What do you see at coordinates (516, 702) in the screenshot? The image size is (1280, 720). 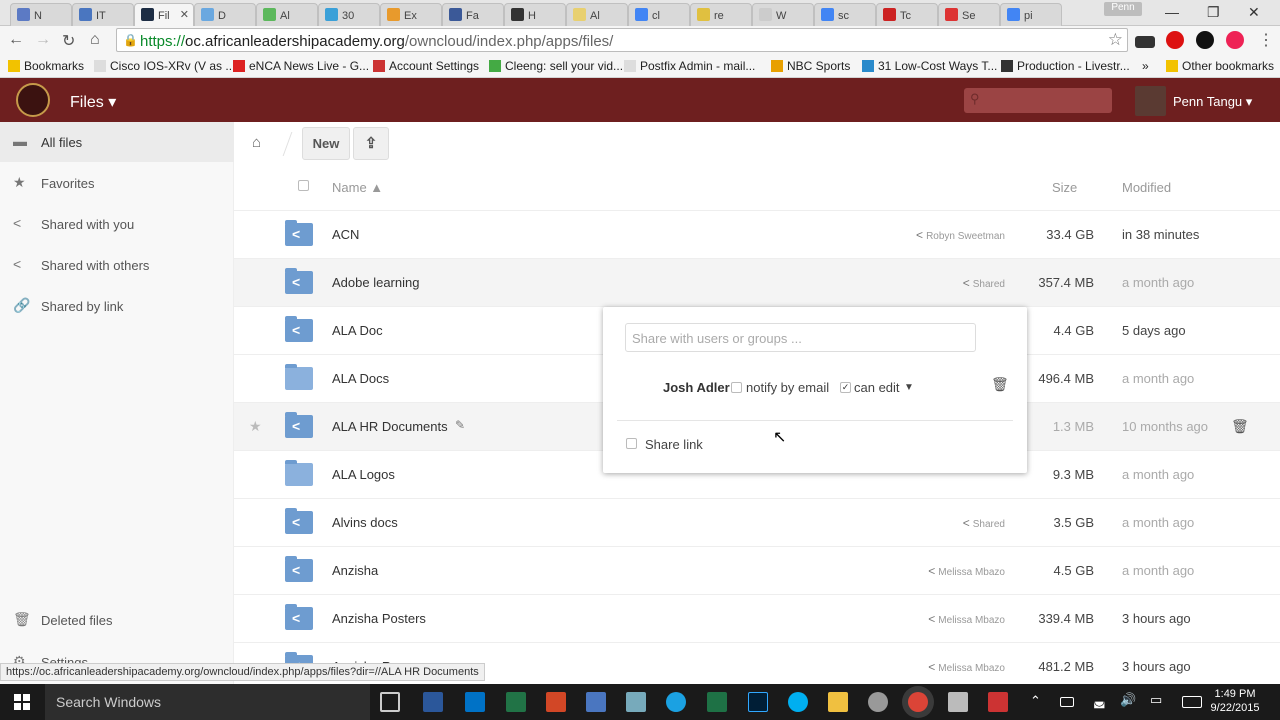 I see `publisher-icon` at bounding box center [516, 702].